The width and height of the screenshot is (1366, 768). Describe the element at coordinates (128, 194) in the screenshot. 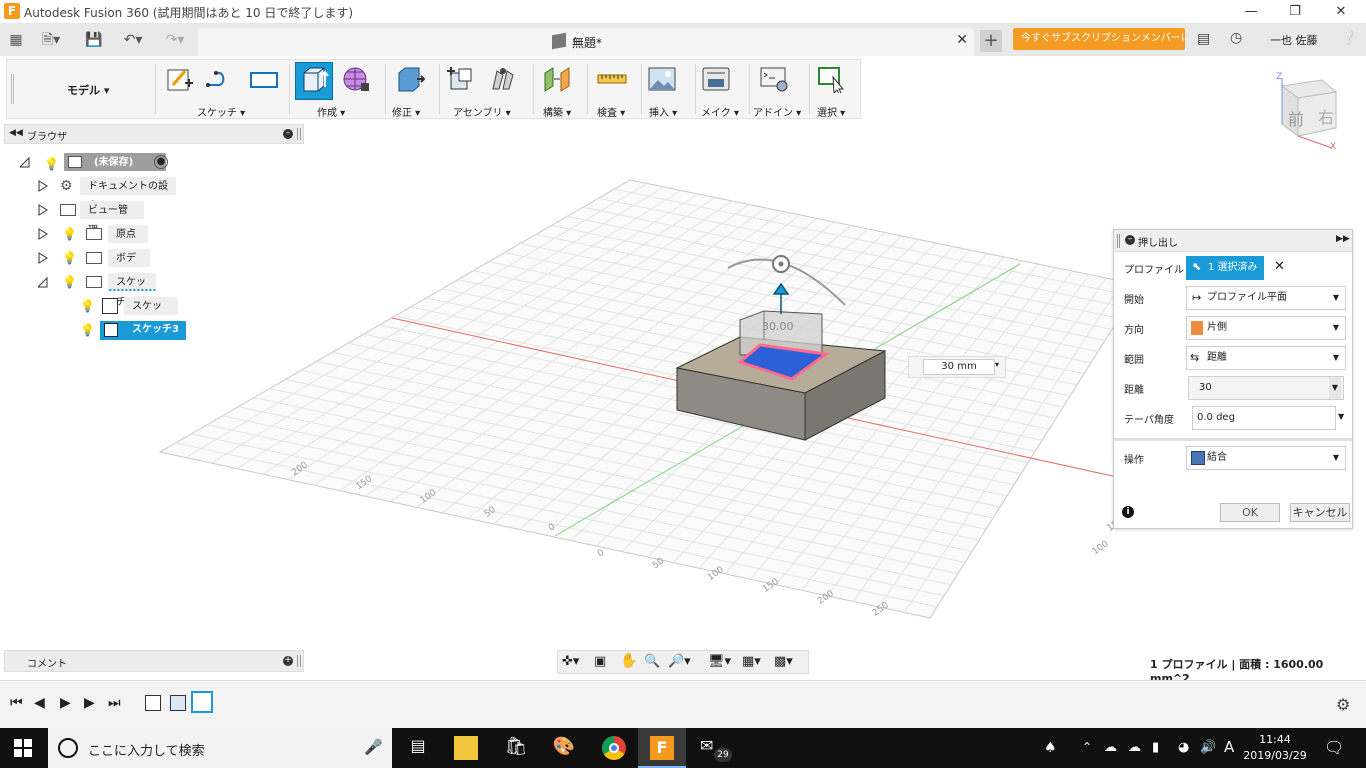

I see `doc-settings-chip: ドキュメントの設定` at that location.